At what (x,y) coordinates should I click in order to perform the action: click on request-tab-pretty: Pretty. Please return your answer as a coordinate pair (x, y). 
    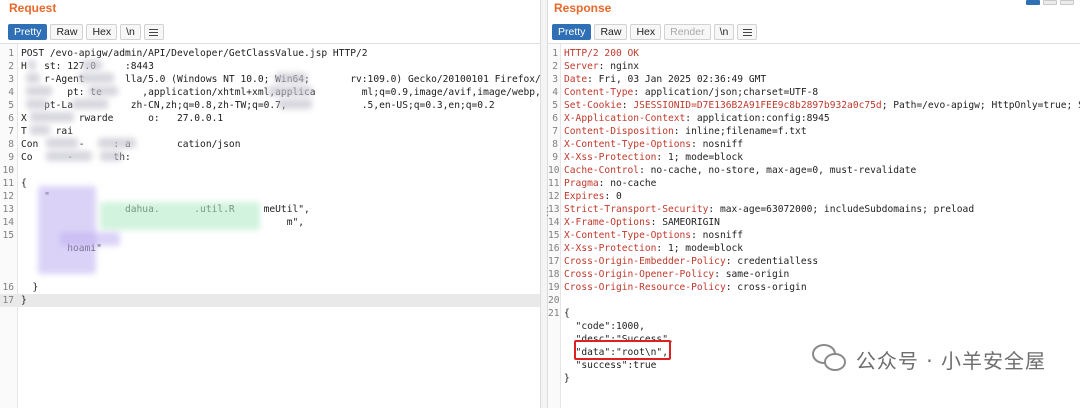
    Looking at the image, I should click on (28, 32).